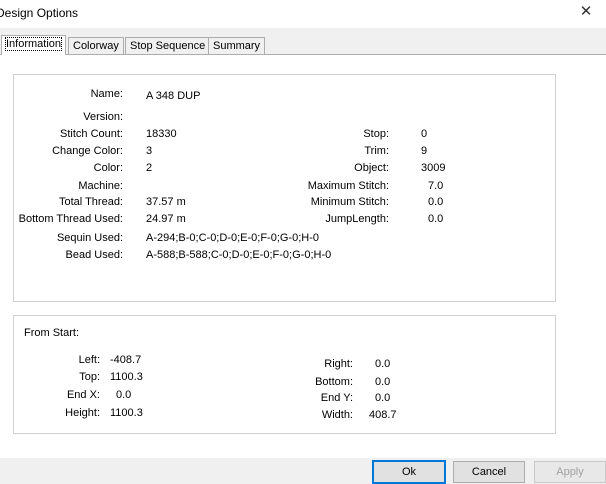 This screenshot has height=484, width=606. What do you see at coordinates (124, 395) in the screenshot?
I see `end-x-value: 0.0` at bounding box center [124, 395].